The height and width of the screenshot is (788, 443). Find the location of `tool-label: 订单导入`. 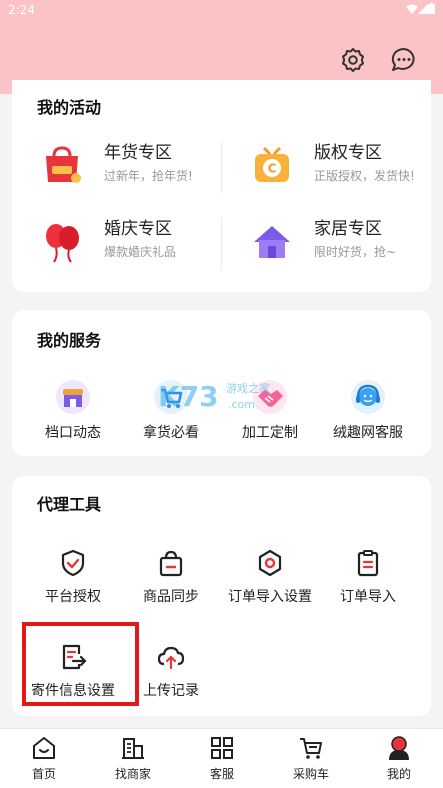

tool-label: 订单导入 is located at coordinates (368, 597).